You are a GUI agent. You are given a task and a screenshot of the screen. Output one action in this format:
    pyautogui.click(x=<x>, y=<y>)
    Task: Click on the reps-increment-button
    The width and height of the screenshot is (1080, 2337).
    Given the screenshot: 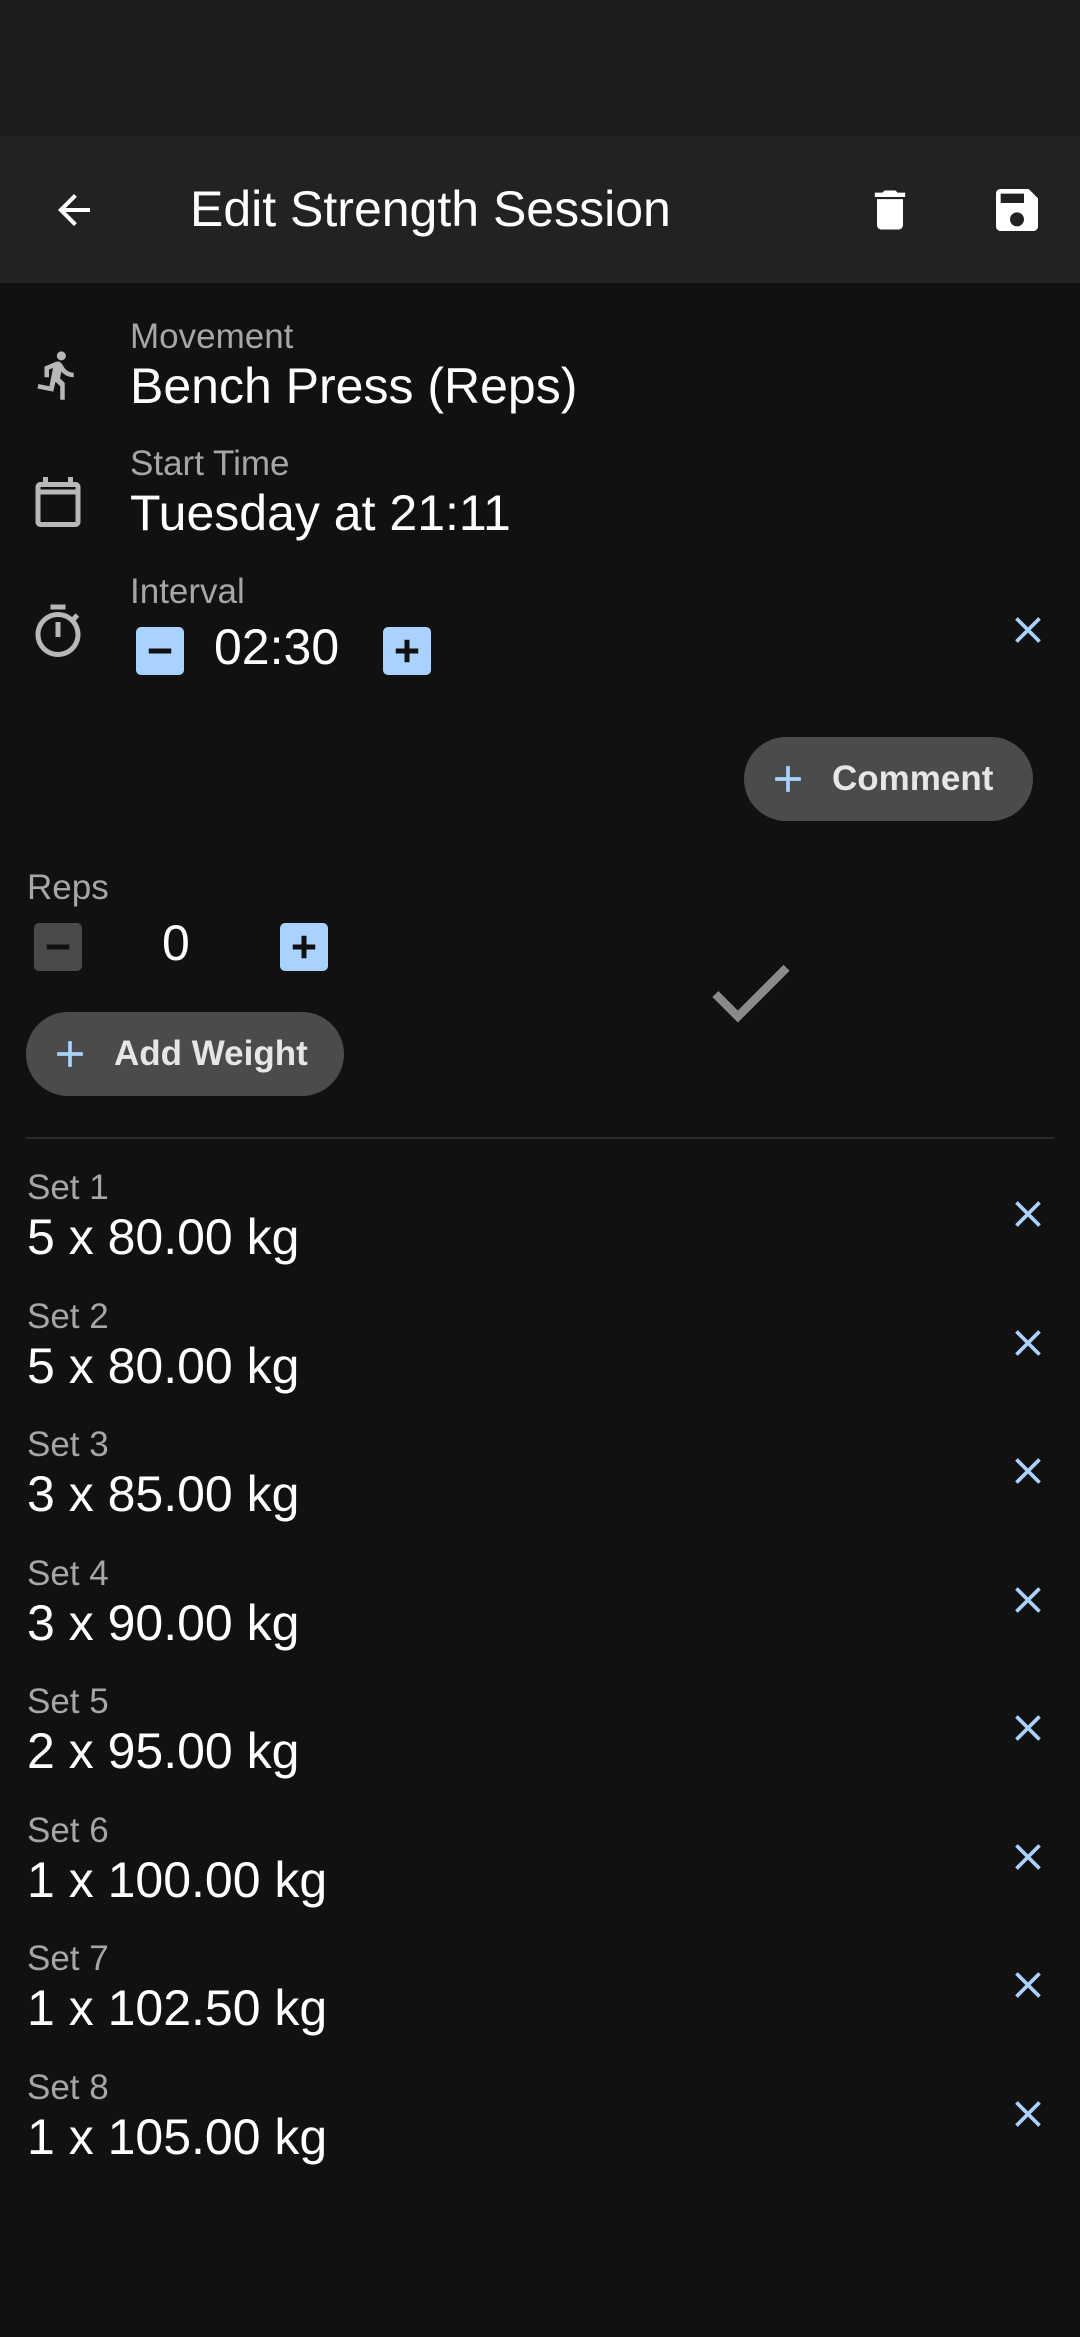 What is the action you would take?
    pyautogui.click(x=304, y=947)
    